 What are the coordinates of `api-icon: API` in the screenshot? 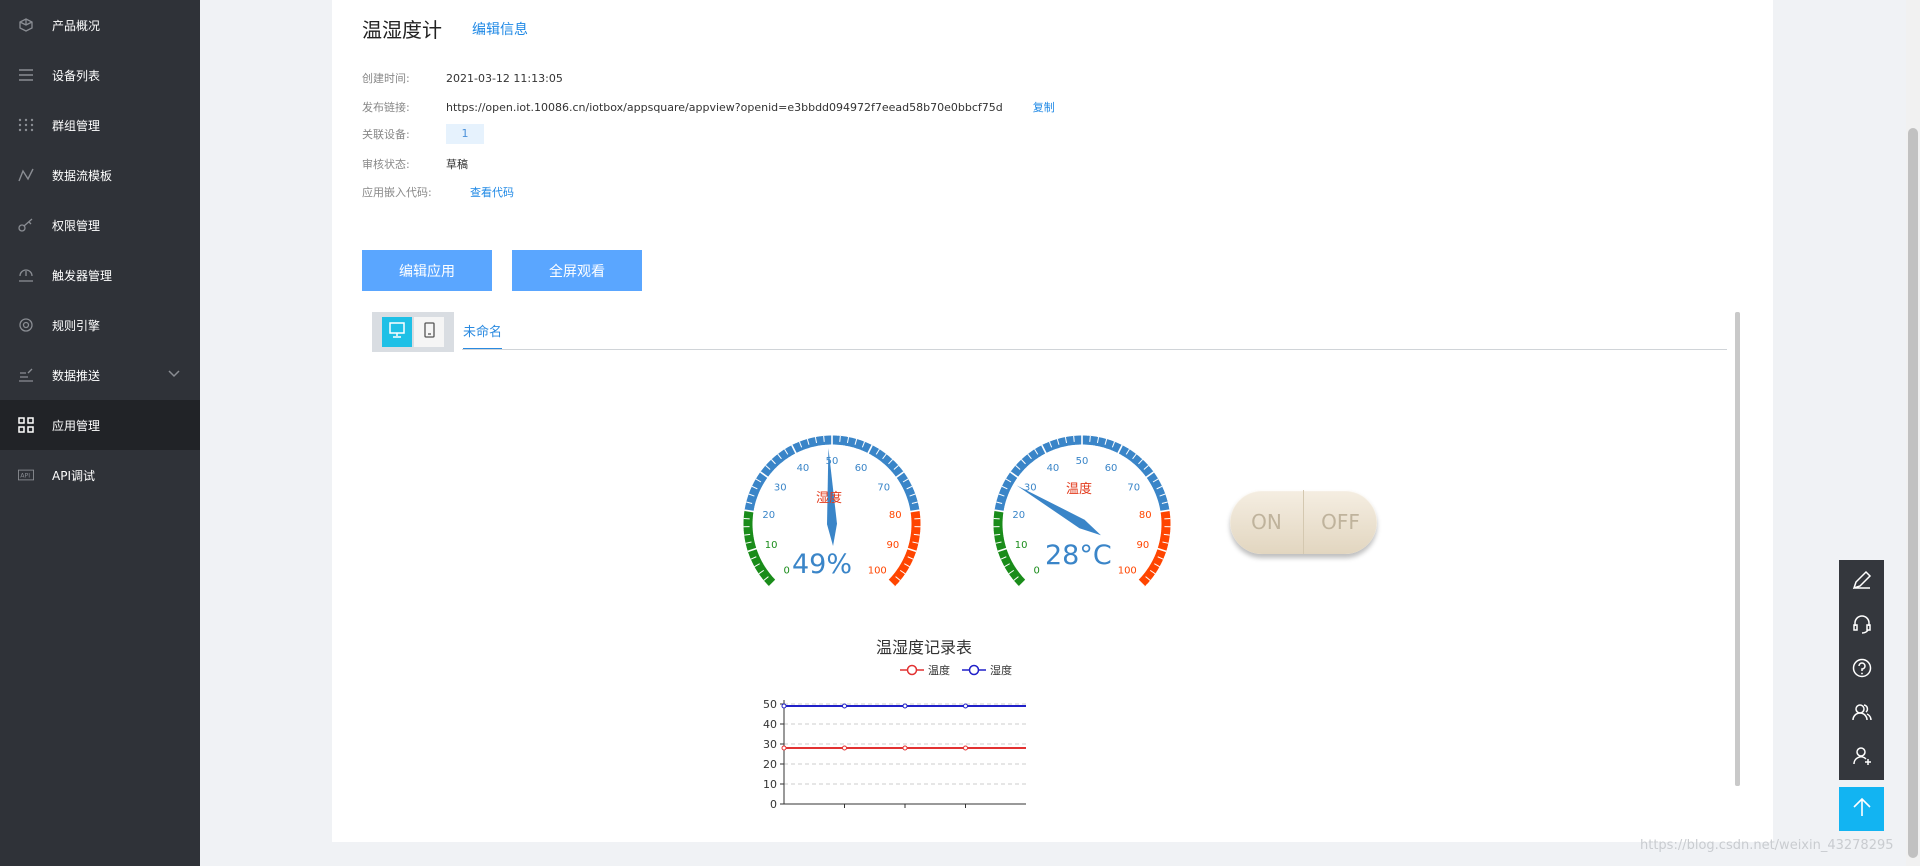 It's located at (26, 475).